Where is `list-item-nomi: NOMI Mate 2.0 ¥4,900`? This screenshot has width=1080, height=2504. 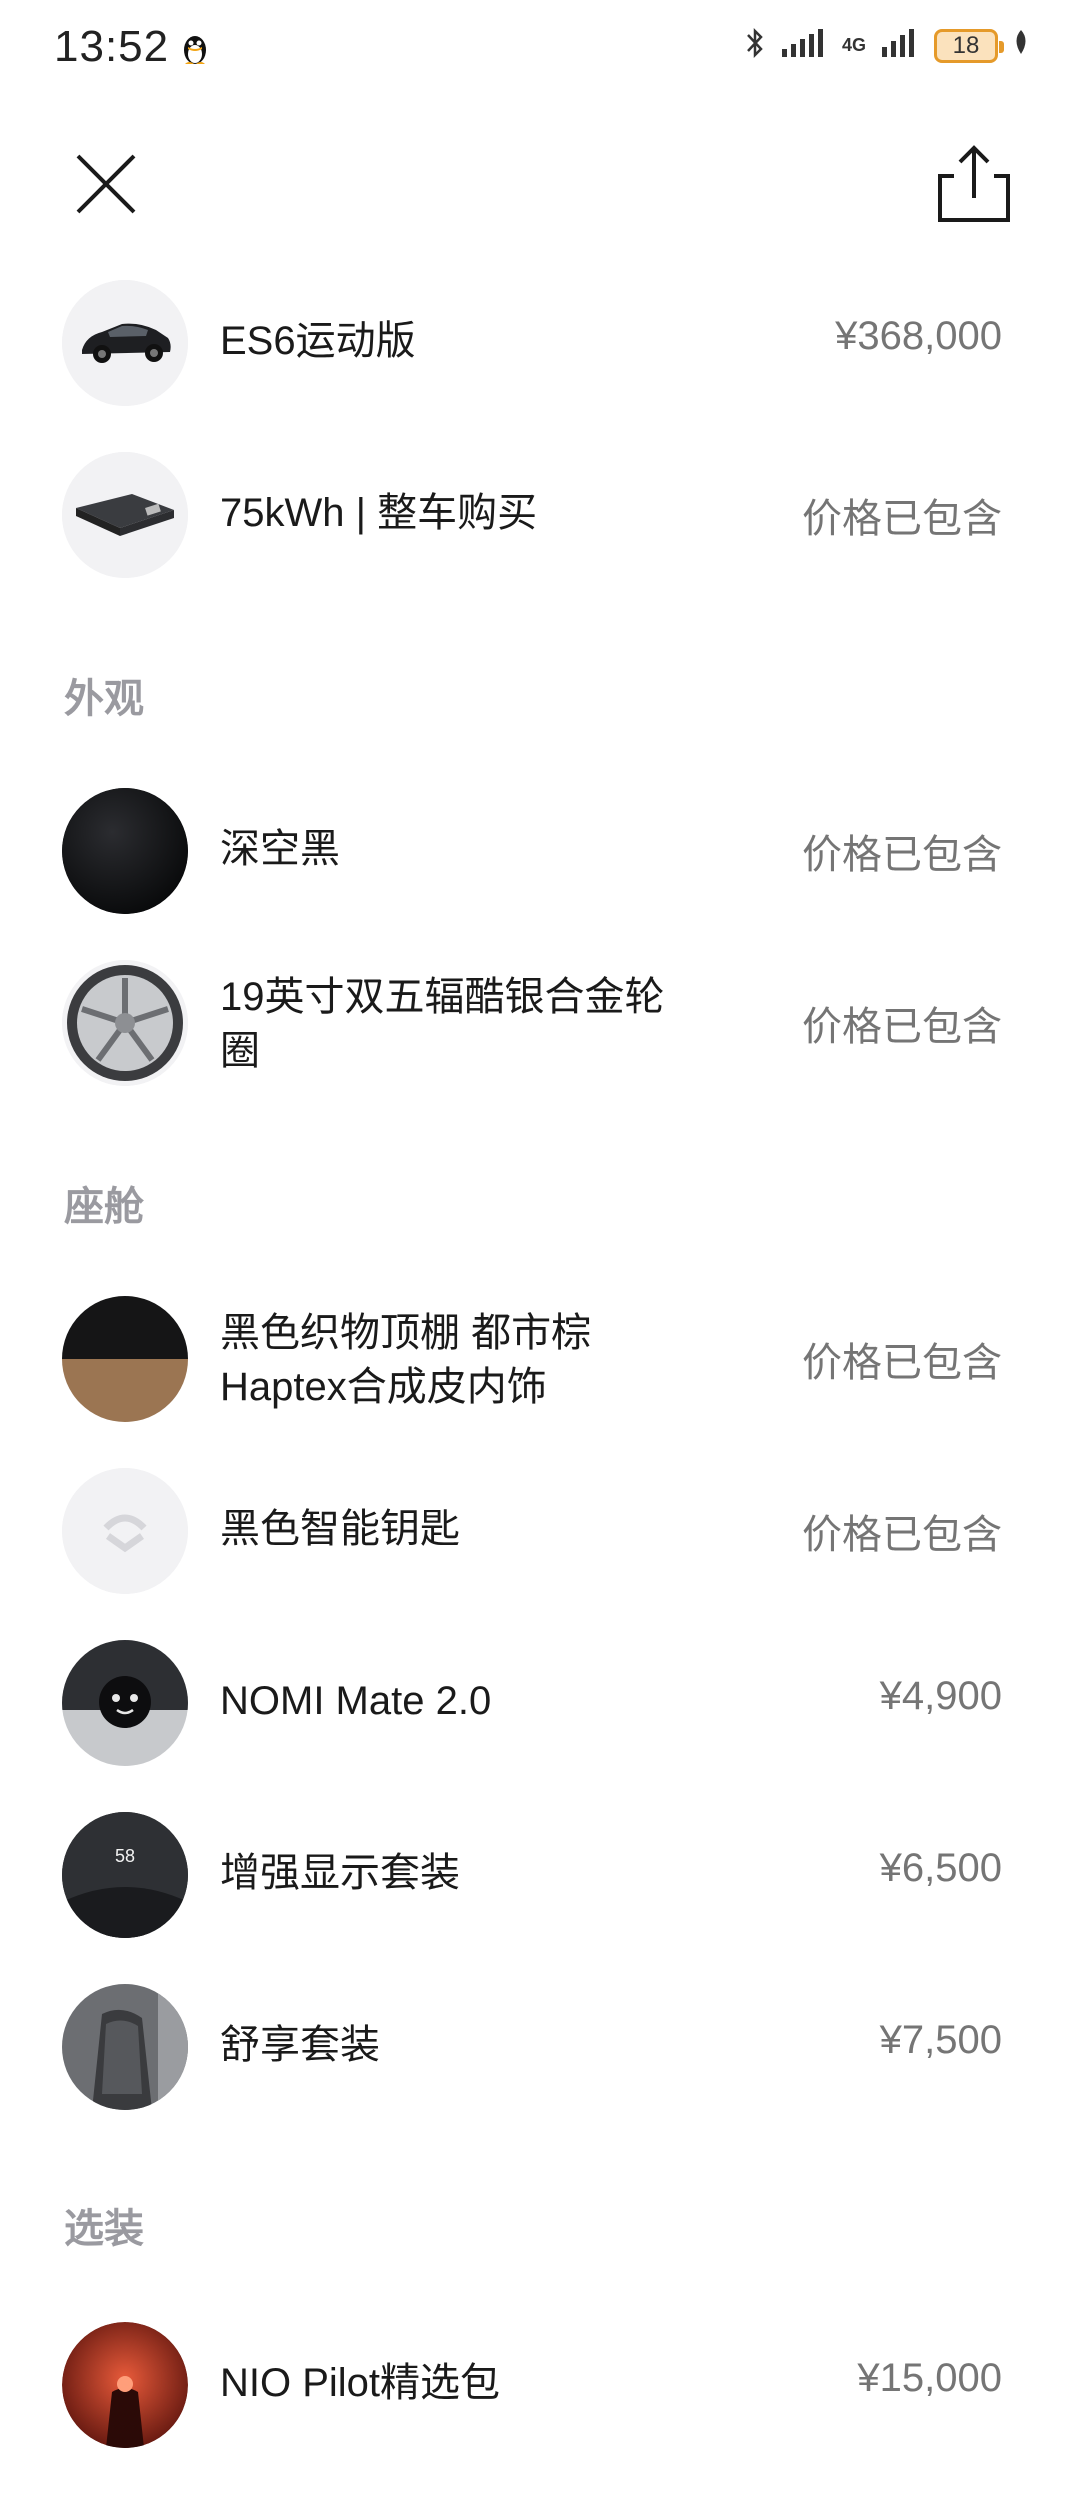 list-item-nomi: NOMI Mate 2.0 ¥4,900 is located at coordinates (540, 1703).